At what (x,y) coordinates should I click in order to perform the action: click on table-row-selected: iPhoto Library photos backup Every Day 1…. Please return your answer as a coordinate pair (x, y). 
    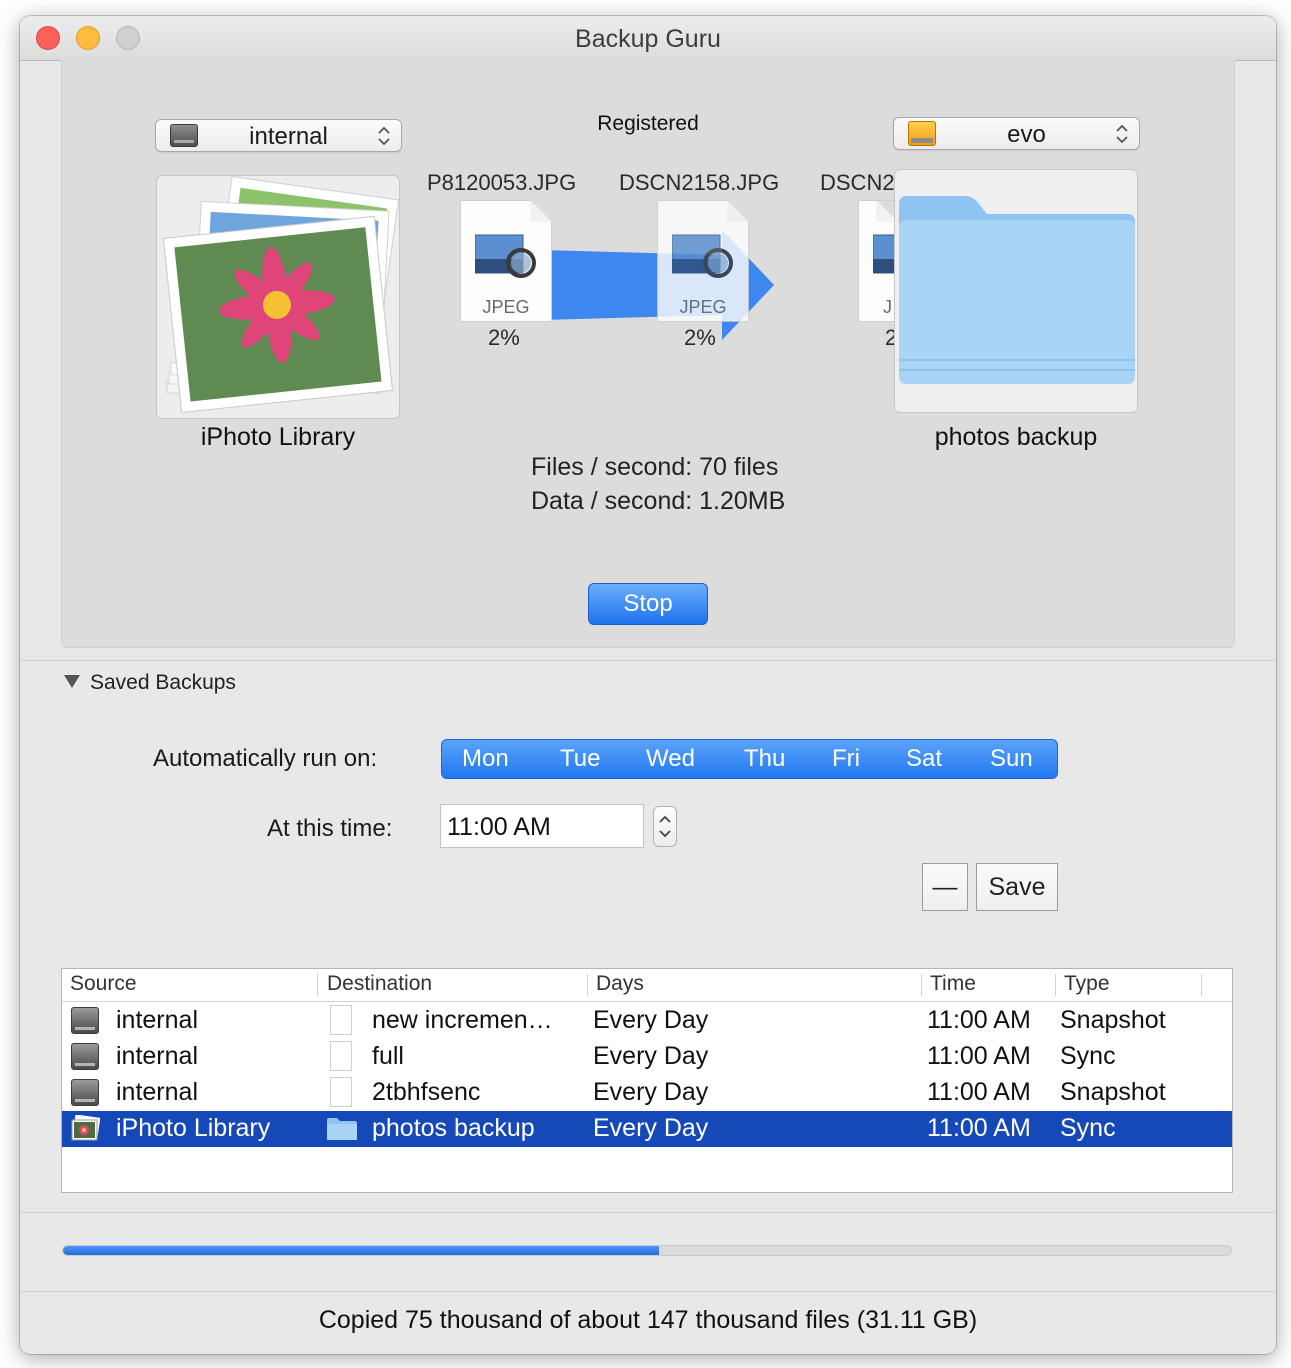
    Looking at the image, I should click on (647, 1129).